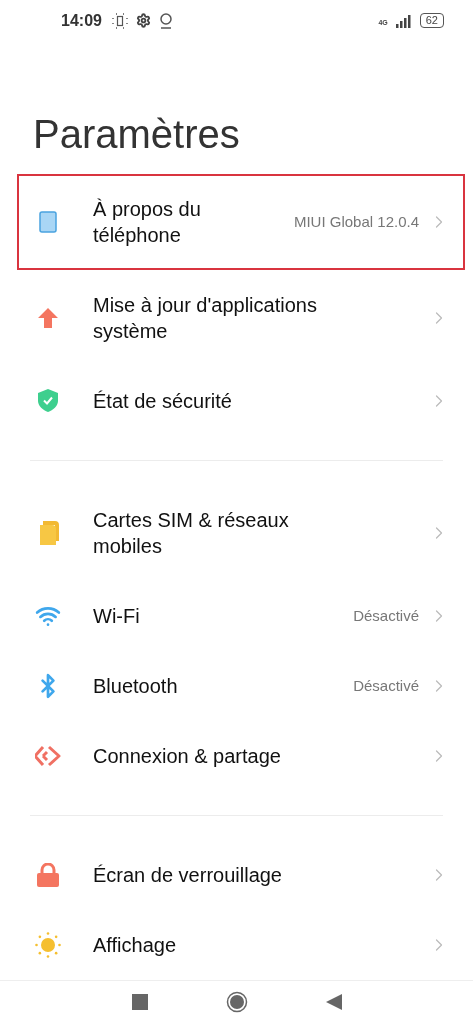  Describe the element at coordinates (333, 1002) in the screenshot. I see `back-button` at that location.